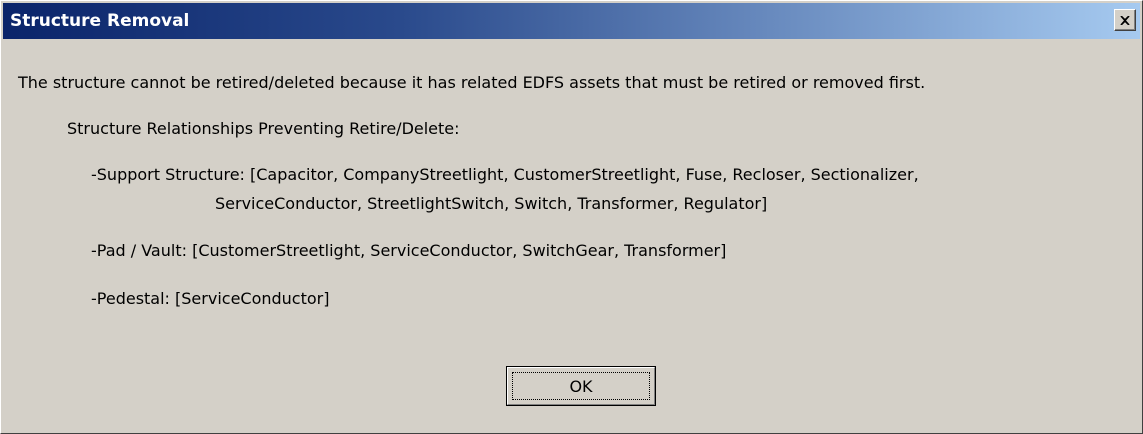  I want to click on close-icon, so click(1125, 20).